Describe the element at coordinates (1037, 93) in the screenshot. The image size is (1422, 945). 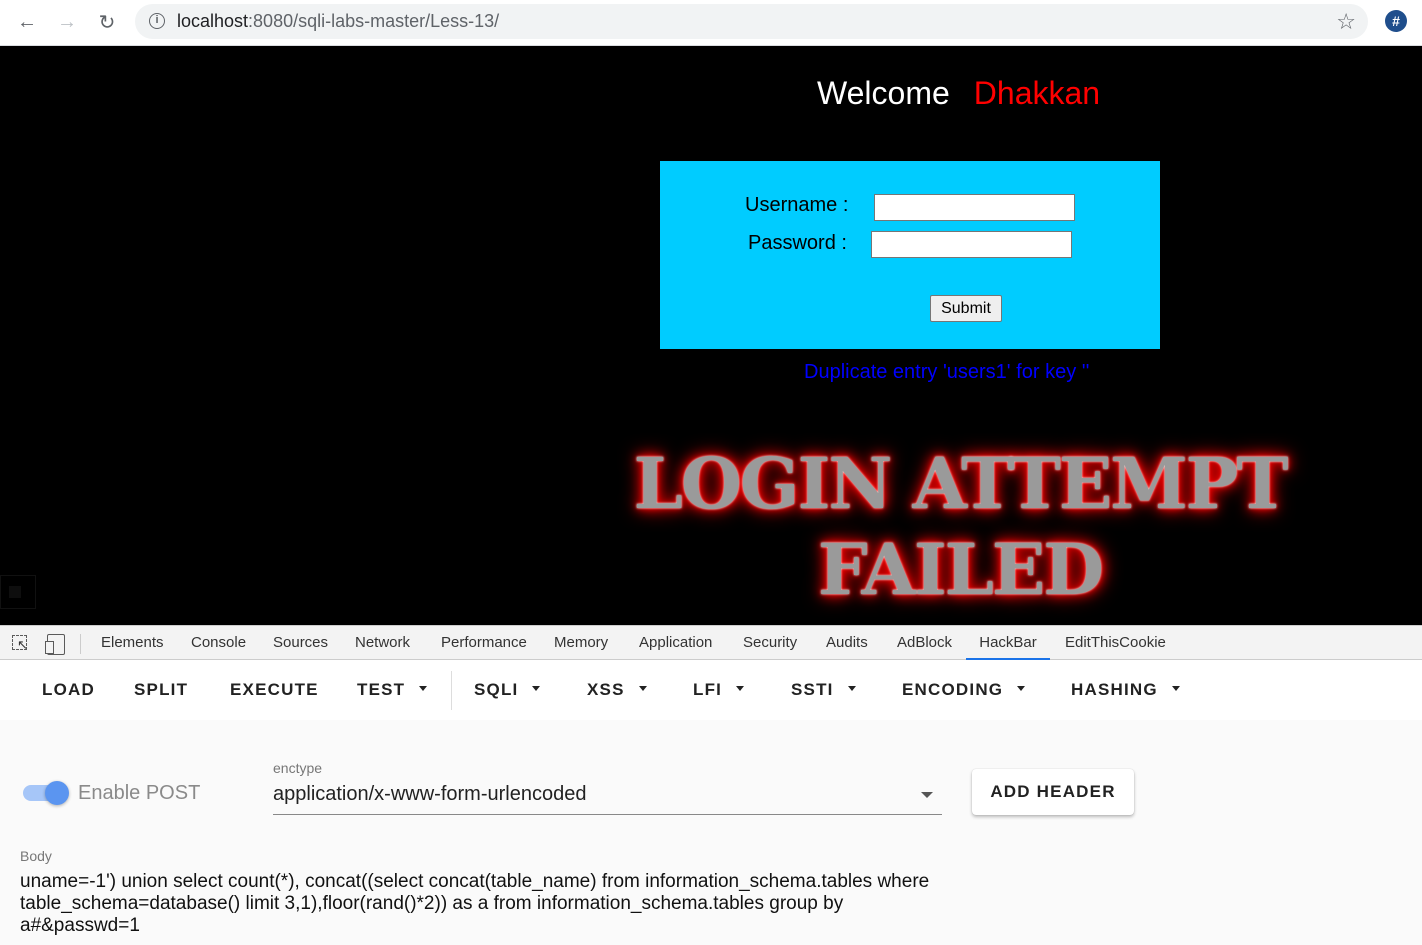
I see `welcome-name: Dhakkan` at that location.